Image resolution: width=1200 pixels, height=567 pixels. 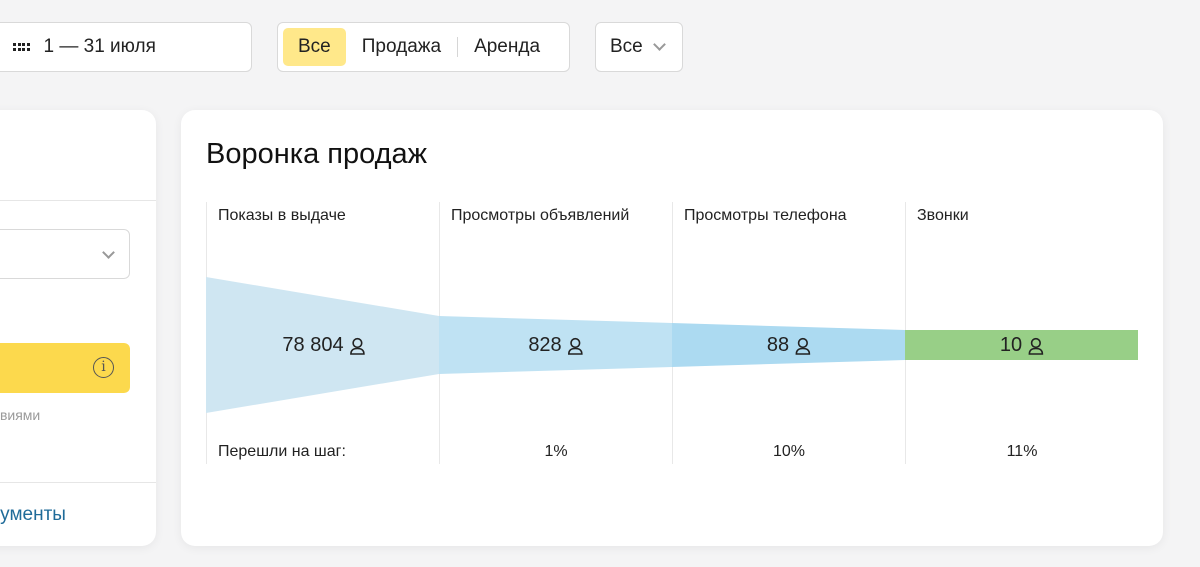 What do you see at coordinates (20, 415) in the screenshot?
I see `left-panel-note: условиями` at bounding box center [20, 415].